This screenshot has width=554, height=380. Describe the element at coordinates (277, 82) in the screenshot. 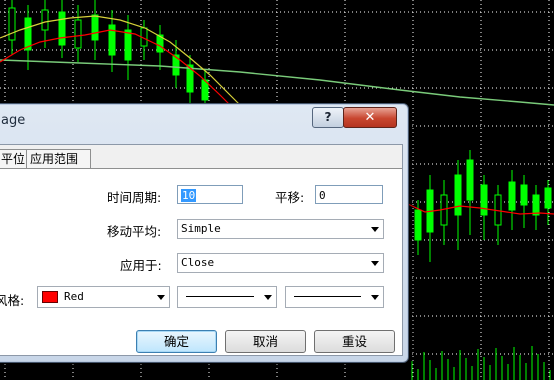

I see `ma-line-green` at that location.